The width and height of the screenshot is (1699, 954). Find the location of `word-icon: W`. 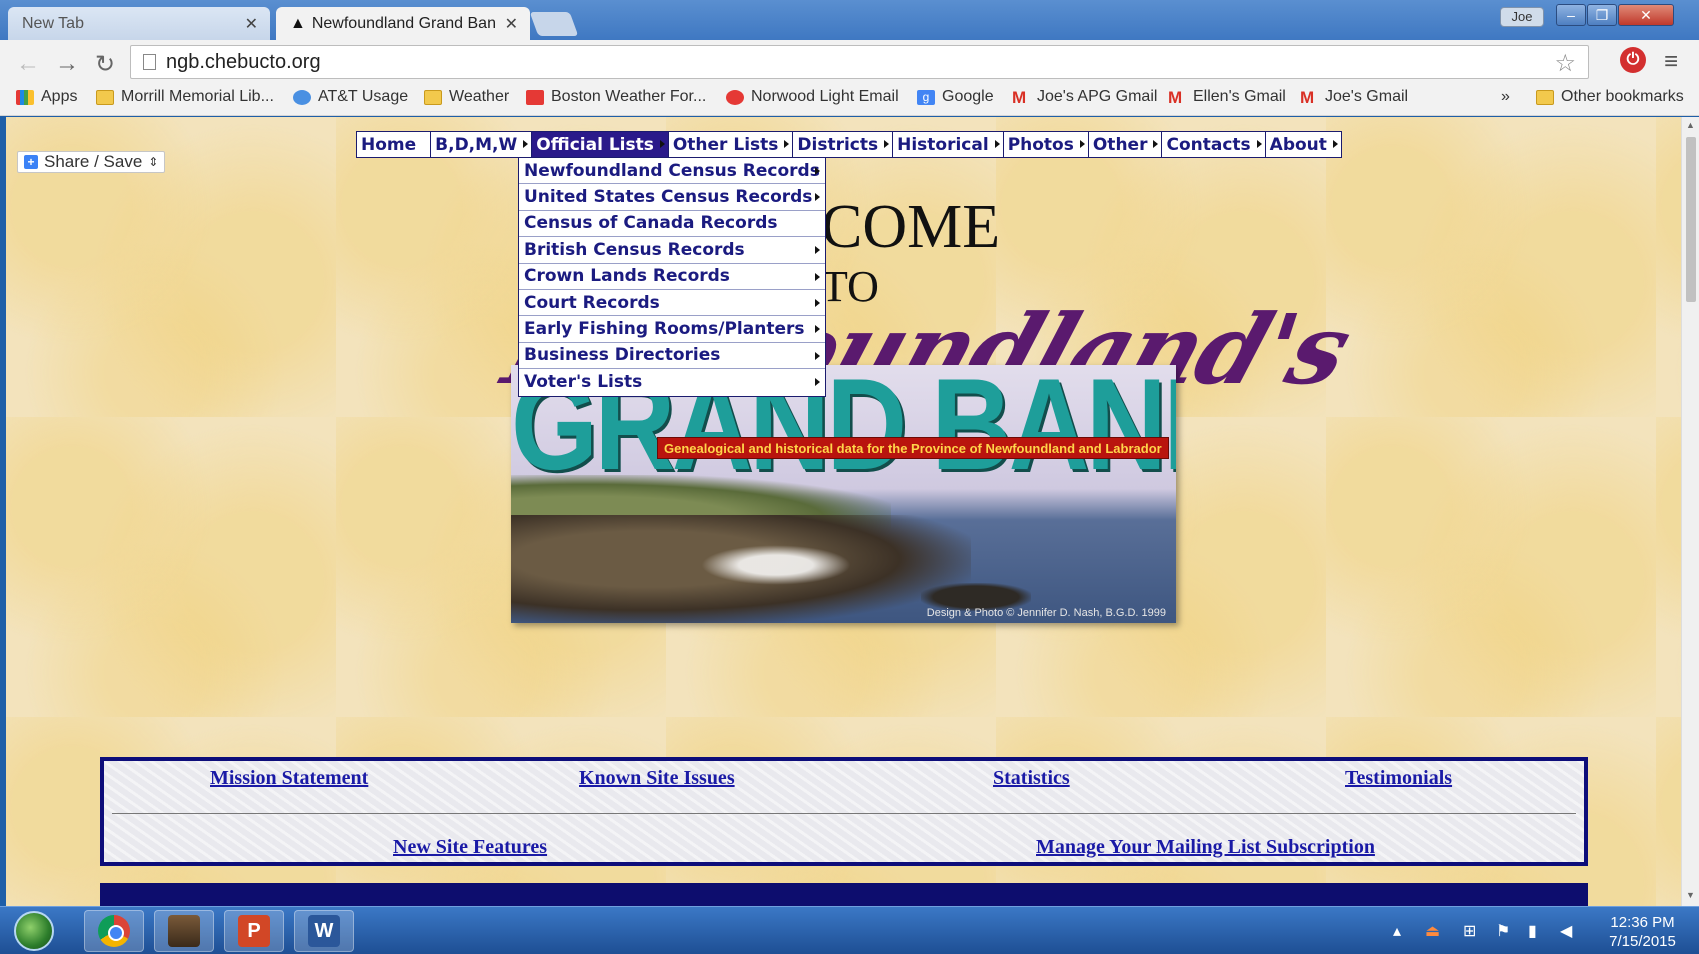

word-icon: W is located at coordinates (324, 931).